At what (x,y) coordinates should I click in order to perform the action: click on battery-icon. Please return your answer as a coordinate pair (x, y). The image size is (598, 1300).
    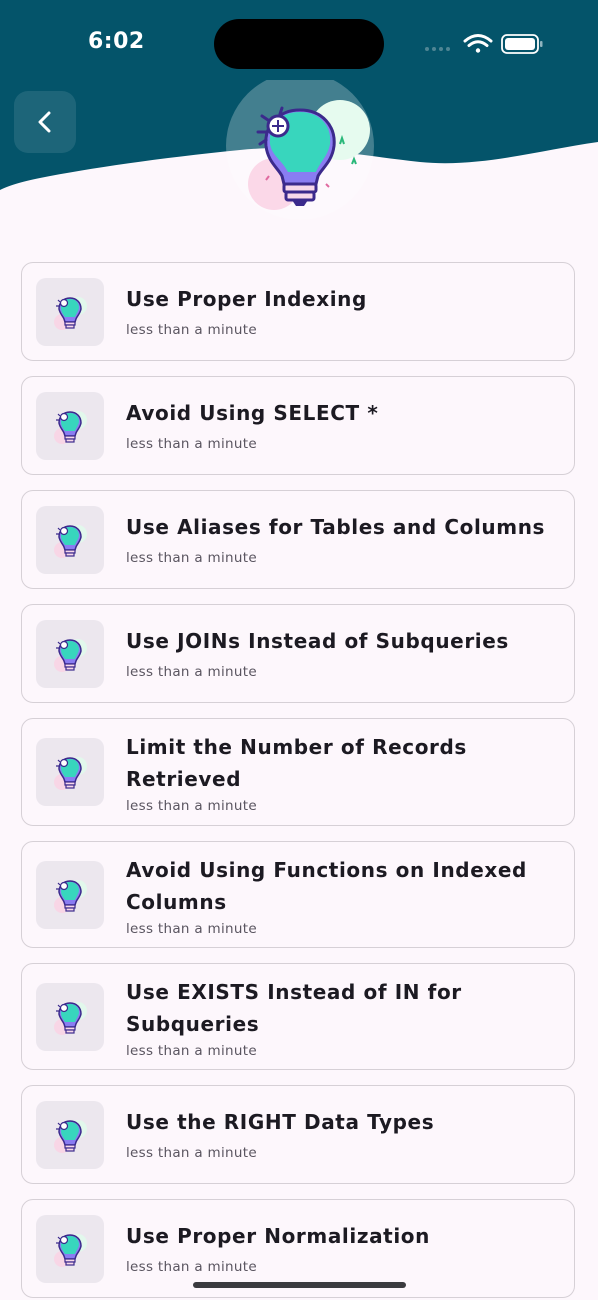
    Looking at the image, I should click on (522, 44).